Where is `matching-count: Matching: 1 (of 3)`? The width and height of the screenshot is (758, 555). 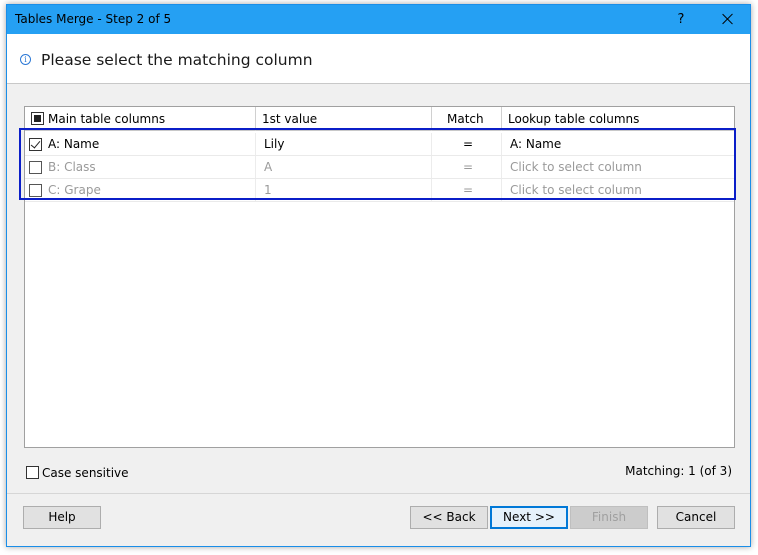 matching-count: Matching: 1 (of 3) is located at coordinates (678, 471).